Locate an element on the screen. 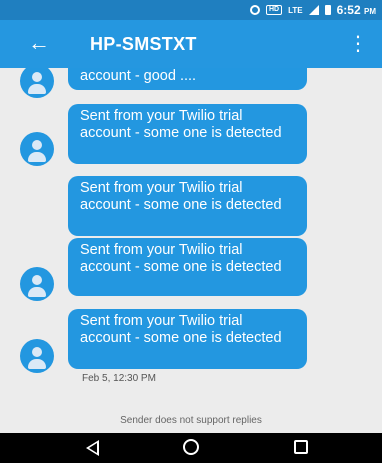 This screenshot has height=463, width=382. navigation-bar is located at coordinates (191, 448).